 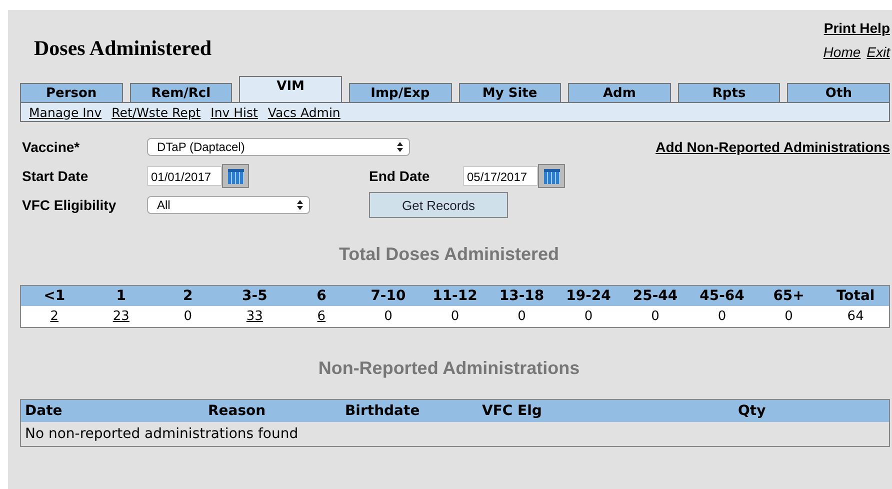 I want to click on column-header: 13-18, so click(x=522, y=296).